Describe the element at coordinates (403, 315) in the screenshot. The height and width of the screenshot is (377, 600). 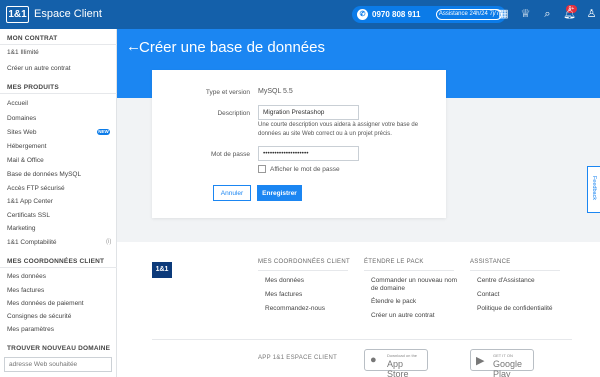
I see `footer-link-new-contract: Créer un autre contrat` at that location.